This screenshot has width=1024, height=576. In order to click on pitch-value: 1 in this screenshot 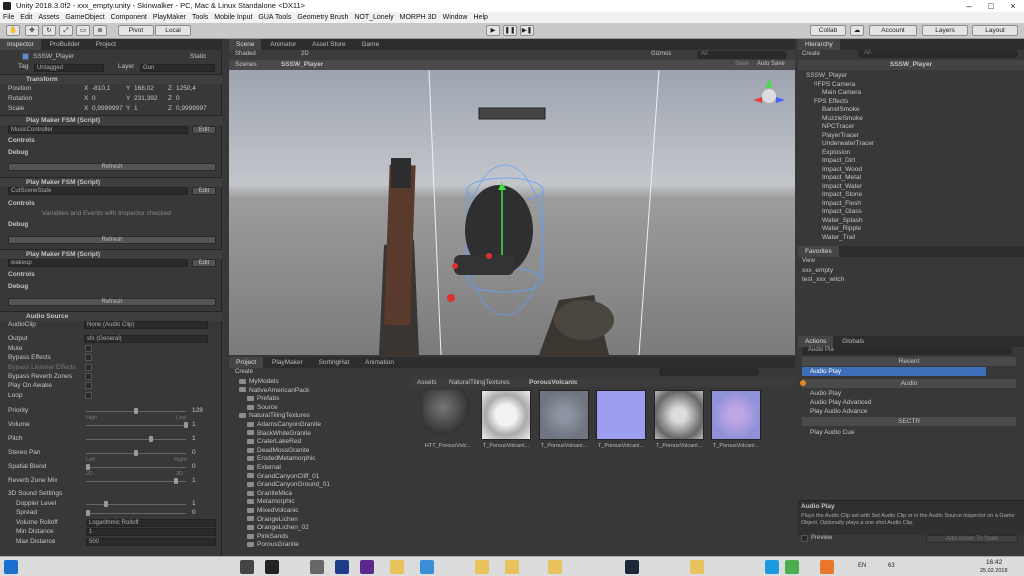, I will do `click(194, 439)`.